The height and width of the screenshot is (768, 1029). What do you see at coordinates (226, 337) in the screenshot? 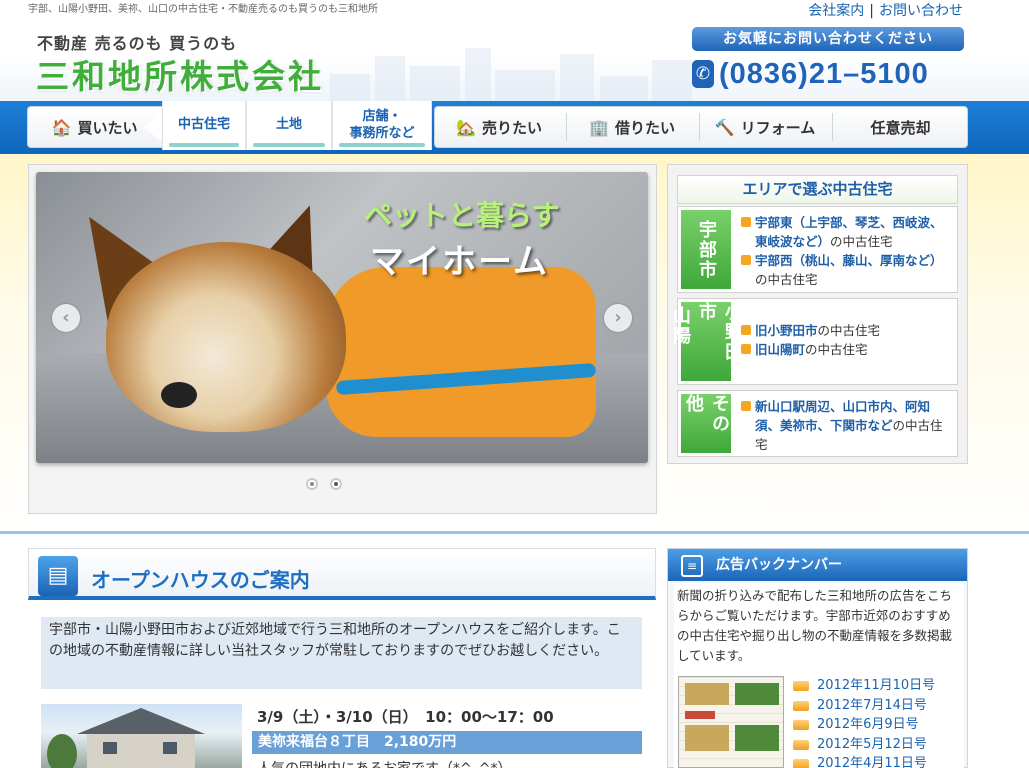
I see `slide-dog-head` at bounding box center [226, 337].